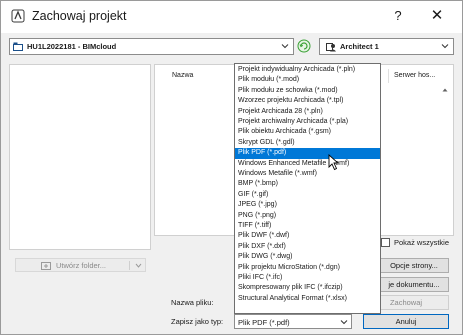 Image resolution: width=463 pixels, height=335 pixels. I want to click on cancel-button: Anuluj, so click(406, 321).